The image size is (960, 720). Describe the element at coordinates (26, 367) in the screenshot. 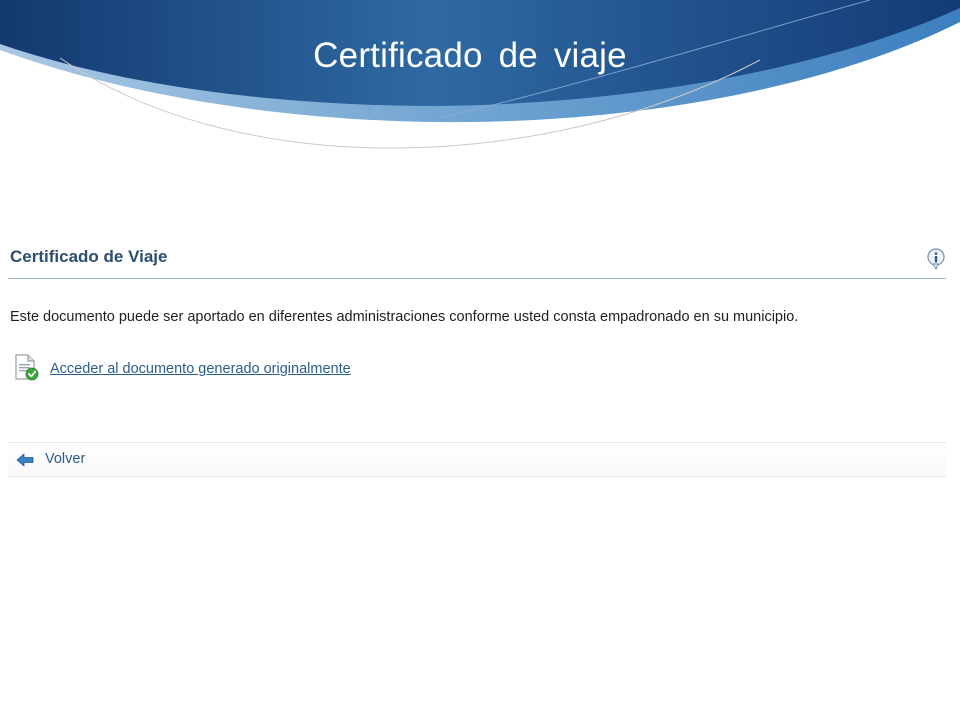

I see `document-check-icon` at that location.